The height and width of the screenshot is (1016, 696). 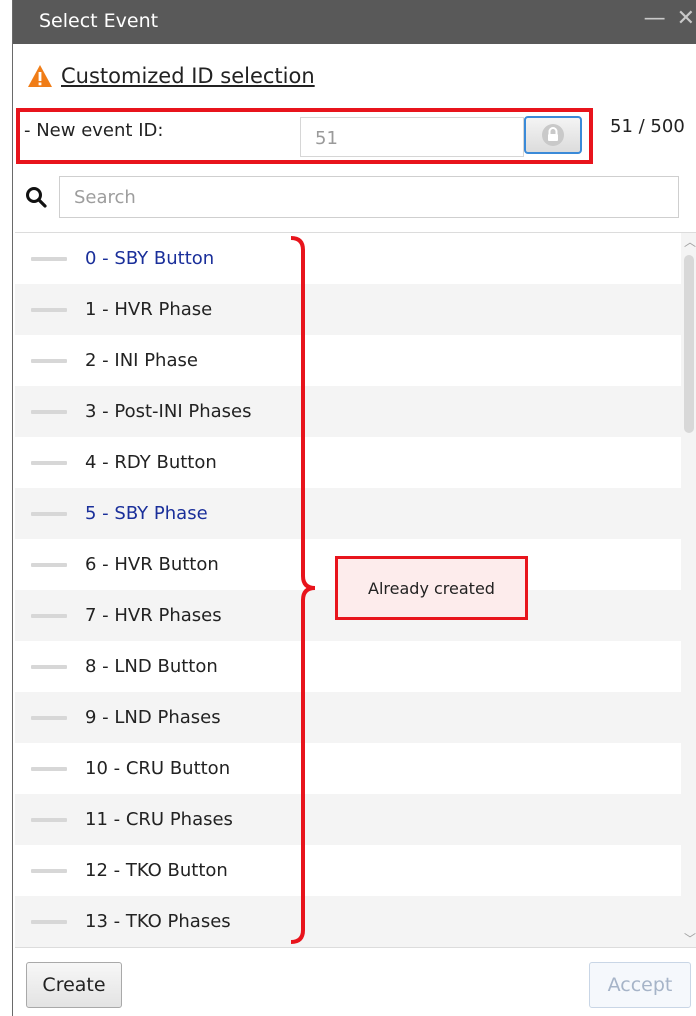 I want to click on lock-button, so click(x=553, y=135).